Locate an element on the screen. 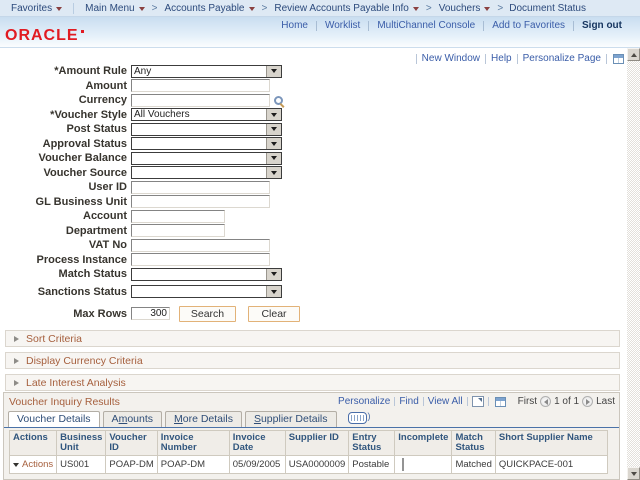 The image size is (640, 480). download-grid-icon is located at coordinates (500, 401).